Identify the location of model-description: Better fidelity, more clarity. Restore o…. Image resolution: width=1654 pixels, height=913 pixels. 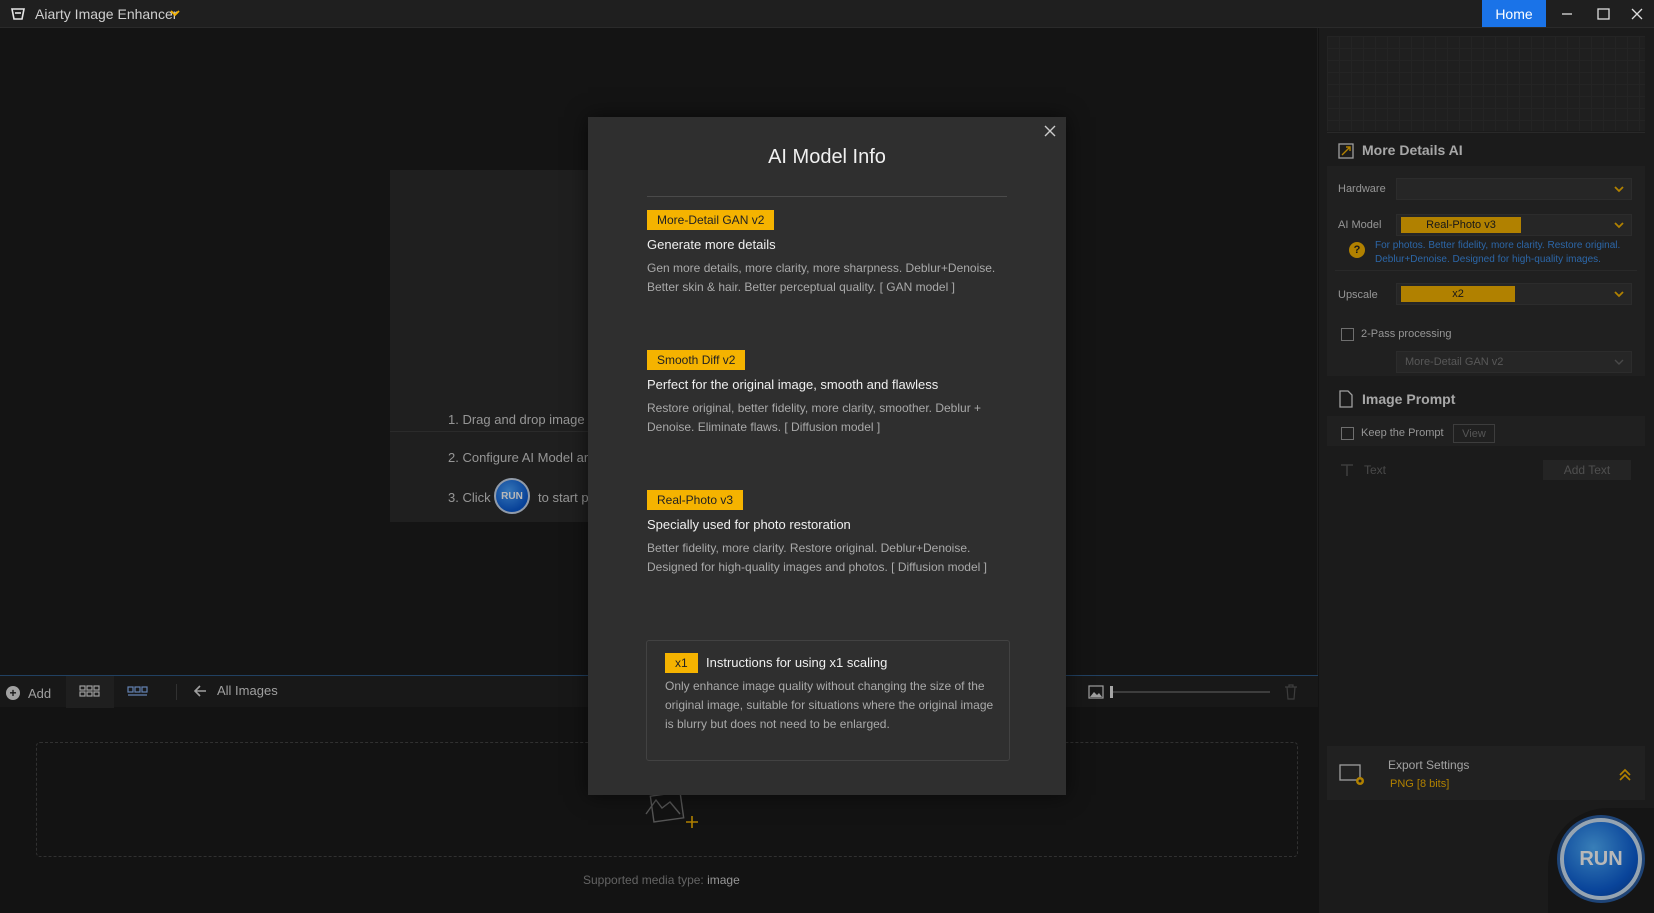
(817, 557).